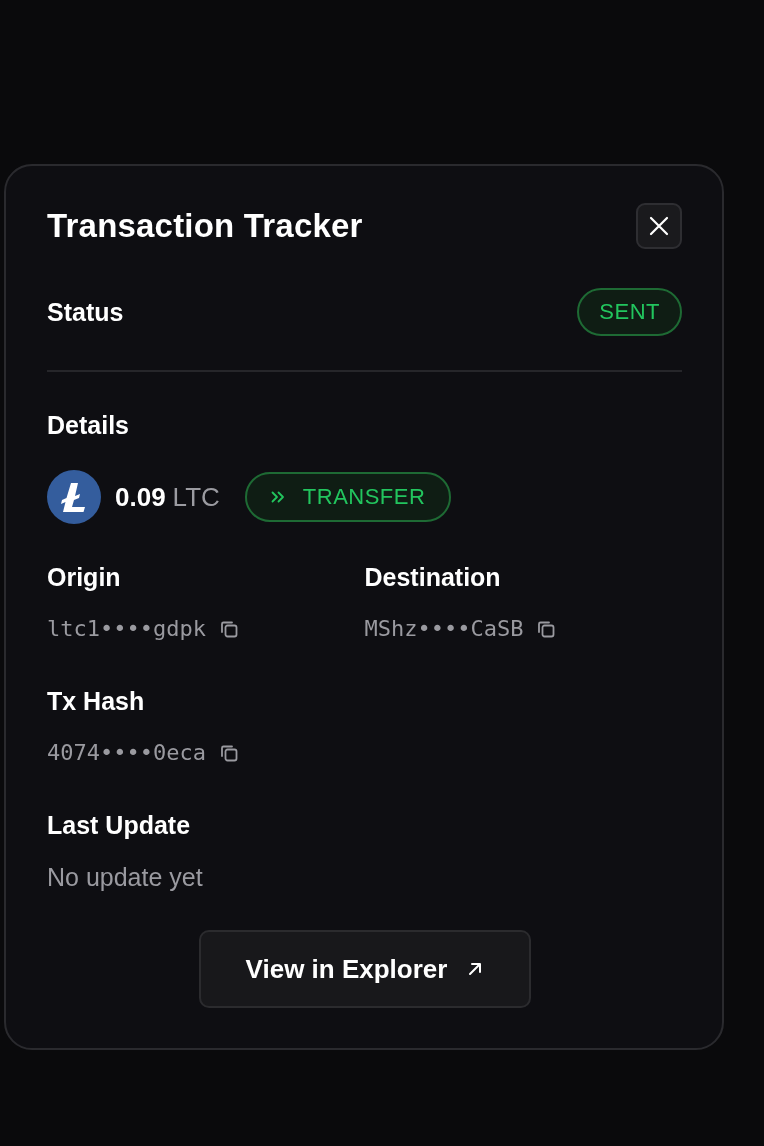 This screenshot has height=1146, width=764. I want to click on field-value: MShz••••CaSB, so click(444, 629).